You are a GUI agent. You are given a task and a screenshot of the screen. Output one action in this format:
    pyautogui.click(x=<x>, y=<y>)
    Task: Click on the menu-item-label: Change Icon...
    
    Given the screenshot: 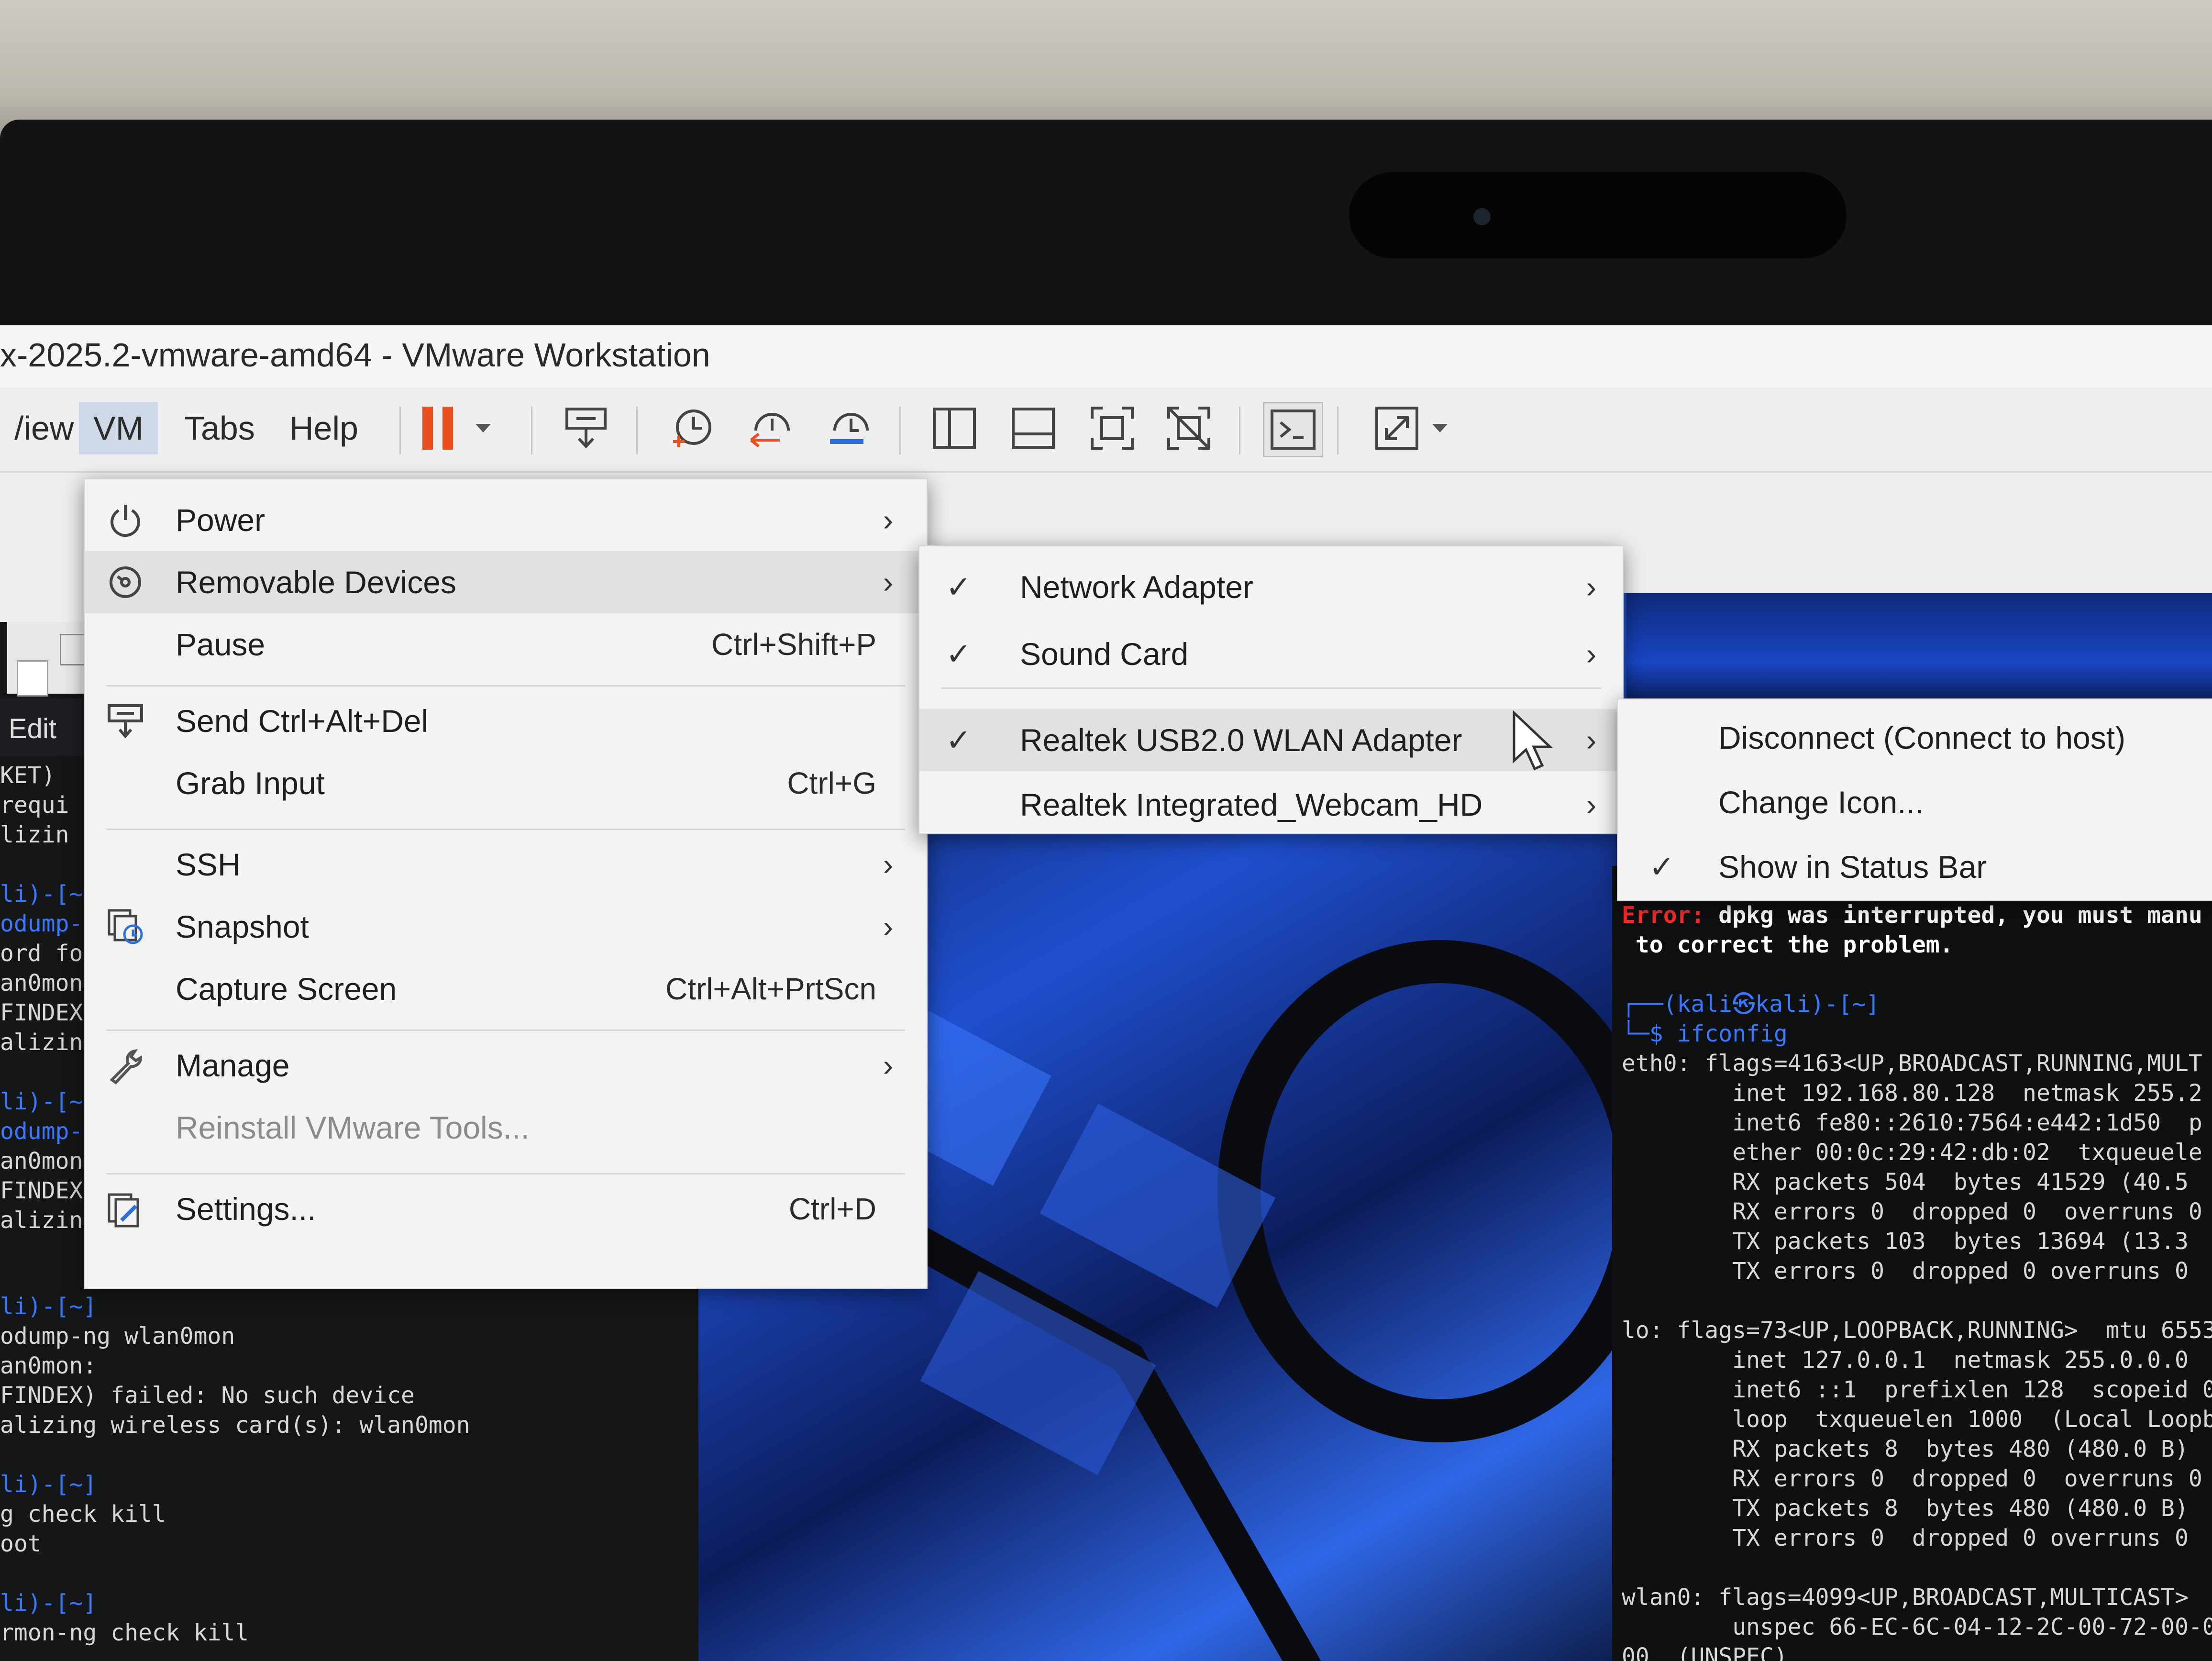 What is the action you would take?
    pyautogui.click(x=1821, y=802)
    